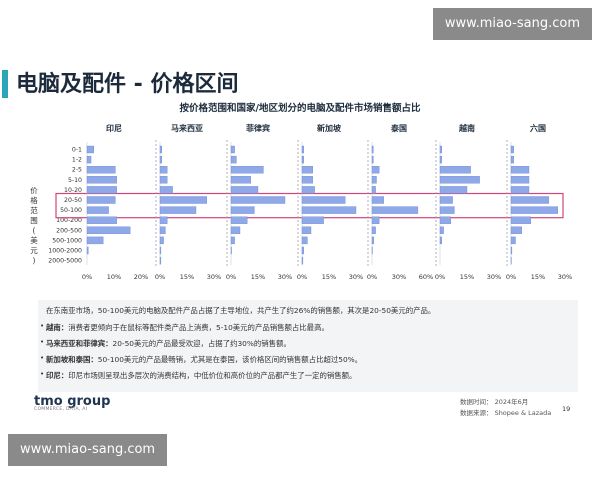 This screenshot has width=600, height=480. Describe the element at coordinates (34, 200) in the screenshot. I see `ylabel-char: 格` at that location.